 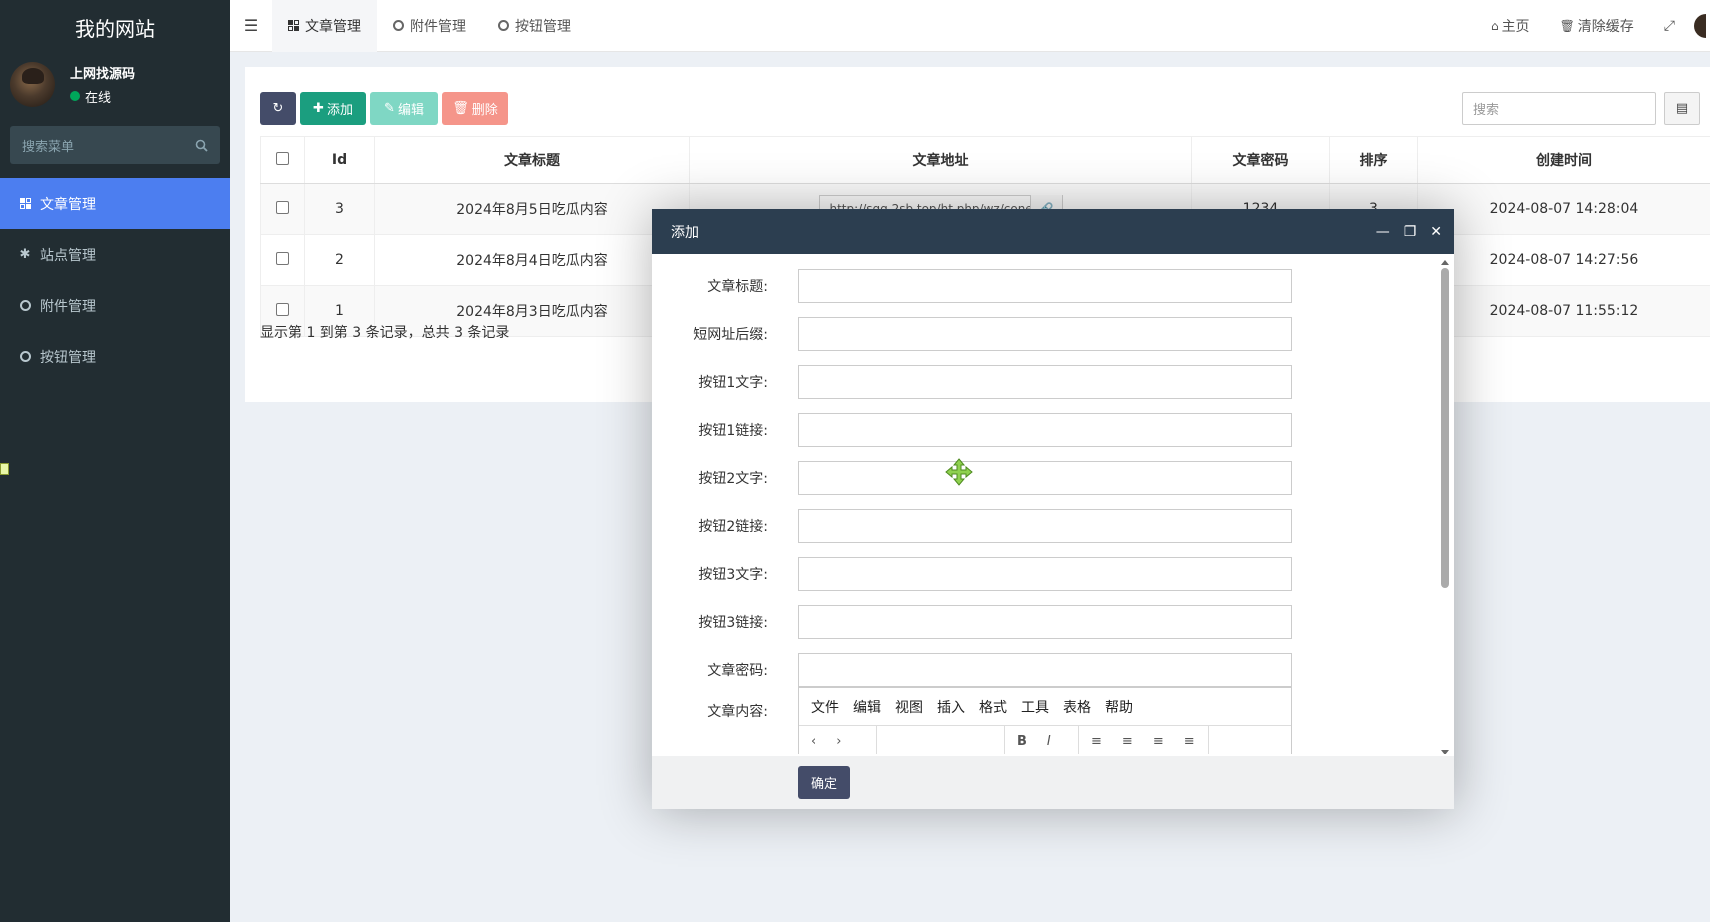 I want to click on form-row-short-url: 短网址后缀:, so click(x=1053, y=334).